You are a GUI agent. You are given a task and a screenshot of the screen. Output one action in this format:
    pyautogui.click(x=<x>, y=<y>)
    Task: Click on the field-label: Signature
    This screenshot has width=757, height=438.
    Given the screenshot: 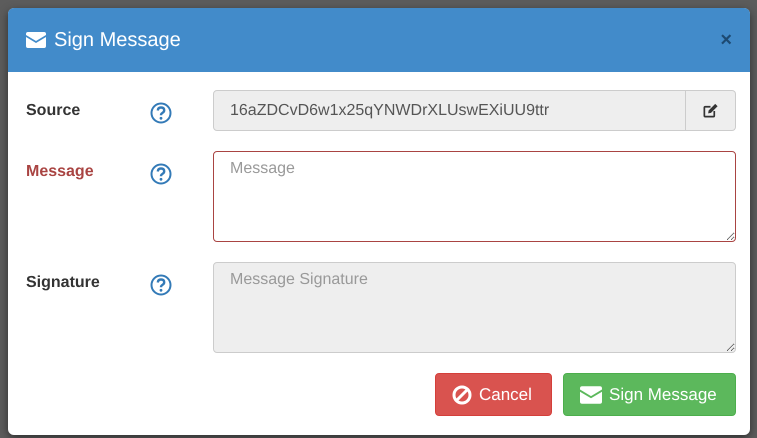 What is the action you would take?
    pyautogui.click(x=63, y=282)
    